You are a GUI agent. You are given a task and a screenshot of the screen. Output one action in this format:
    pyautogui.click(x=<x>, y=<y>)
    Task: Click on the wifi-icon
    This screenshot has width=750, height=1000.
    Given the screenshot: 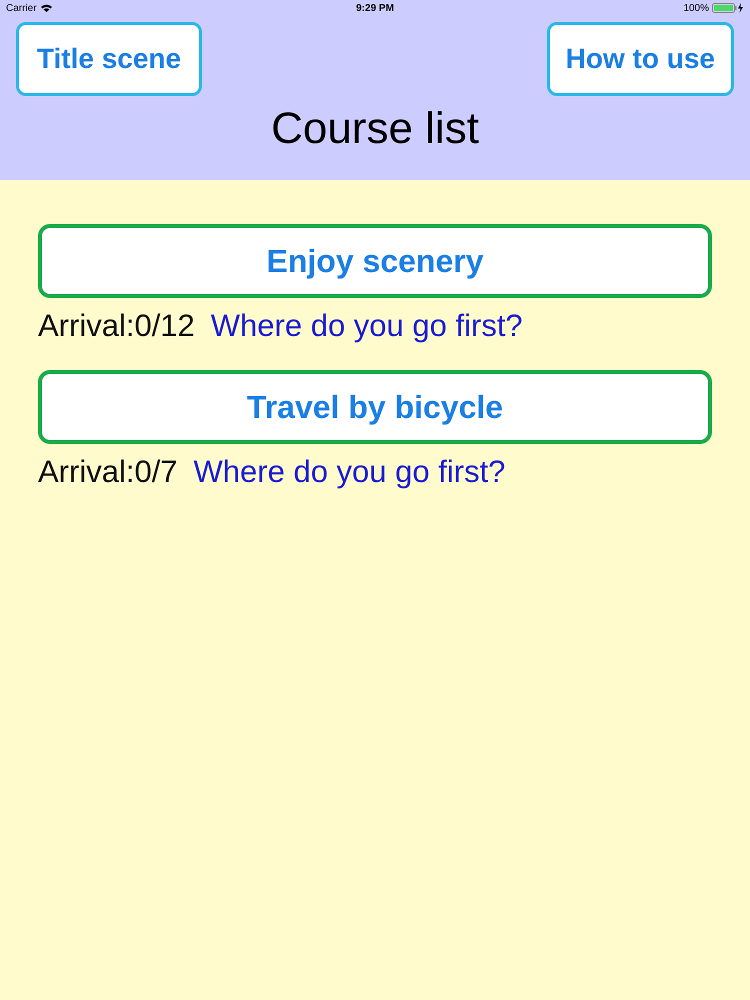 What is the action you would take?
    pyautogui.click(x=46, y=8)
    